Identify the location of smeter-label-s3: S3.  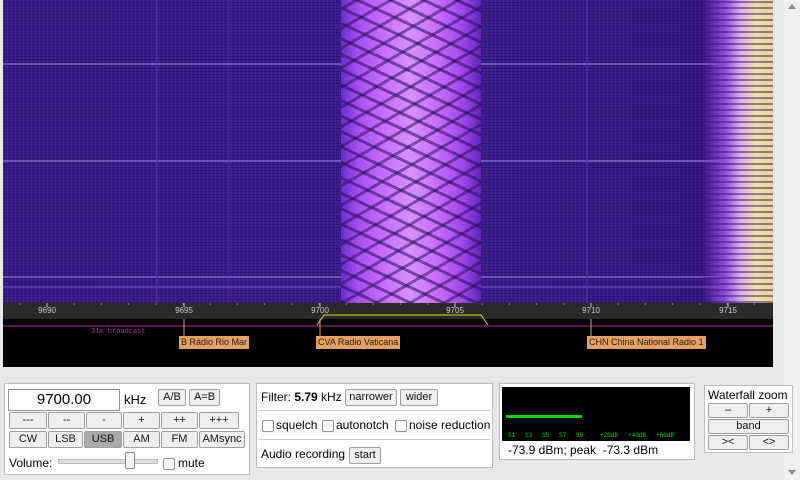
(529, 435).